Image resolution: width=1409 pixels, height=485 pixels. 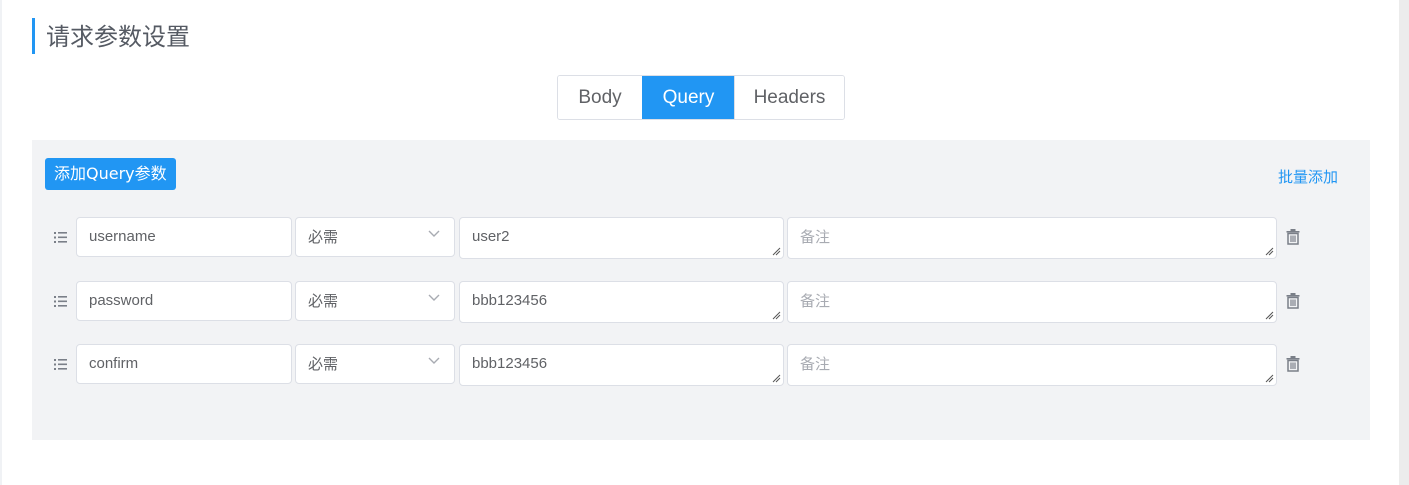 I want to click on tab-body: Body, so click(x=600, y=97).